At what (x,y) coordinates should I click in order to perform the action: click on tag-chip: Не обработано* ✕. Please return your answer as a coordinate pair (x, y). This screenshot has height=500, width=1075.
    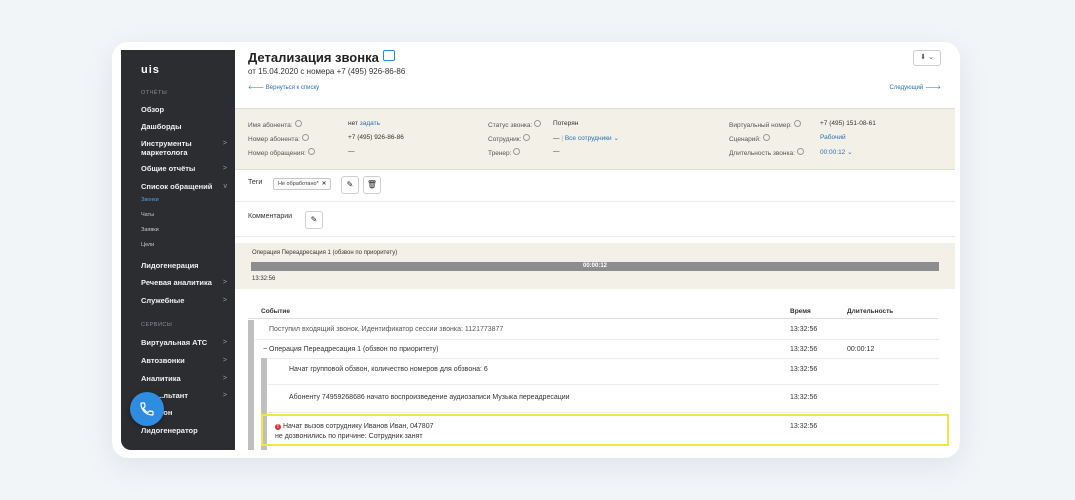
    Looking at the image, I should click on (302, 184).